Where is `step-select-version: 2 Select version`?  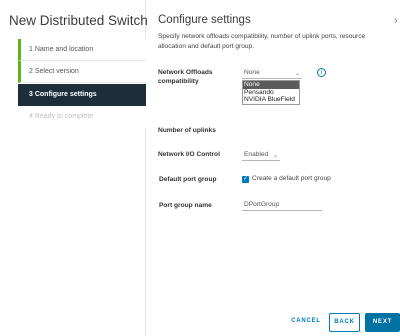
step-select-version: 2 Select version is located at coordinates (82, 72).